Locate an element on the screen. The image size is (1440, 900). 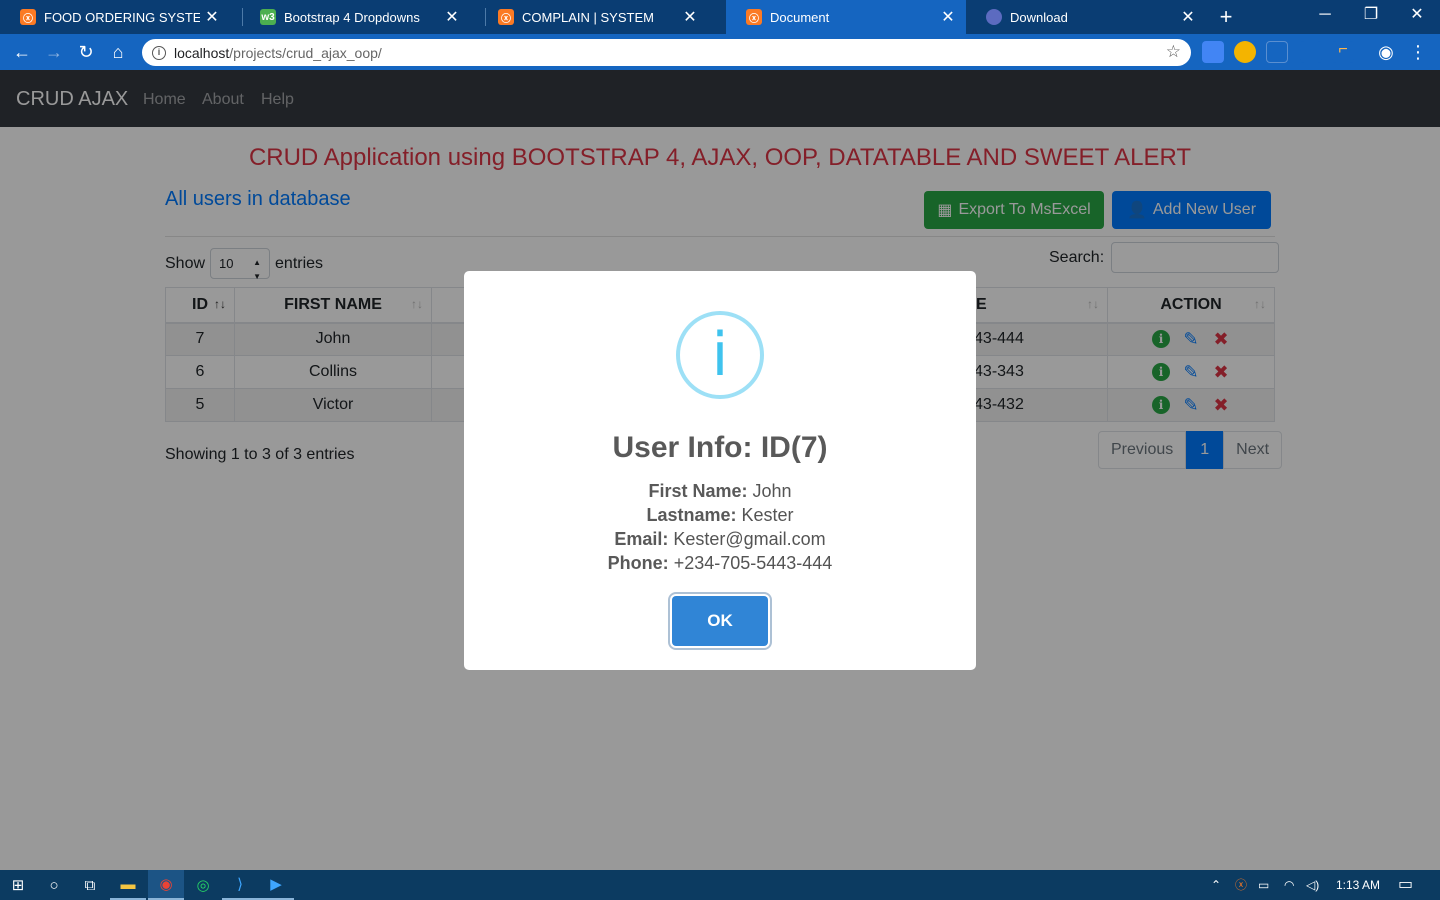
new-tab-button: + is located at coordinates (1226, 17).